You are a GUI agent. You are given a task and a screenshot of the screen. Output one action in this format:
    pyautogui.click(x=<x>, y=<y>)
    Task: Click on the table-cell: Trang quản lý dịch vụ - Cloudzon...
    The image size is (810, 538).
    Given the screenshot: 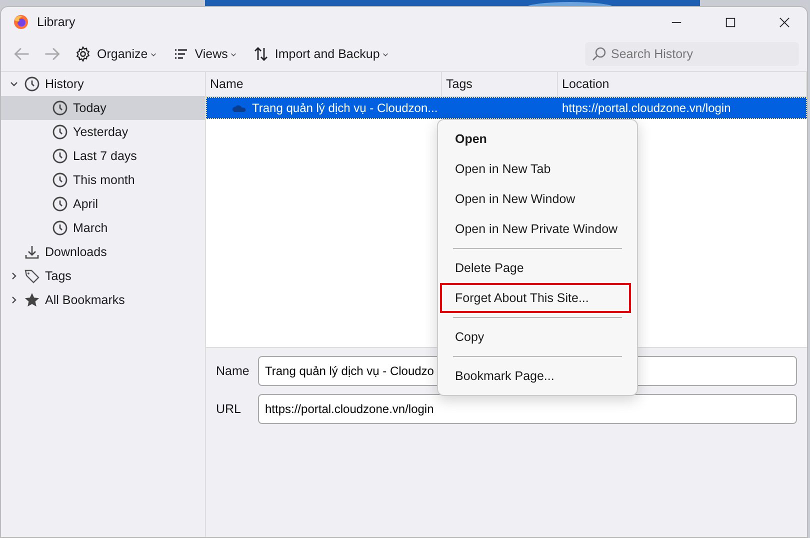 What is the action you would take?
    pyautogui.click(x=345, y=108)
    